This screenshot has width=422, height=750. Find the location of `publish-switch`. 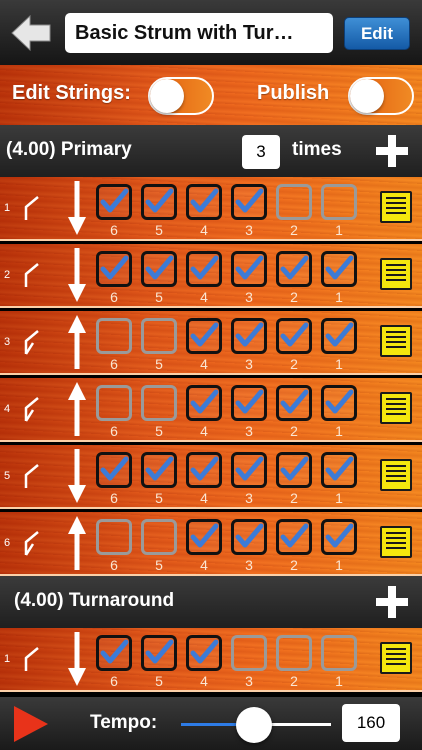

publish-switch is located at coordinates (381, 96).